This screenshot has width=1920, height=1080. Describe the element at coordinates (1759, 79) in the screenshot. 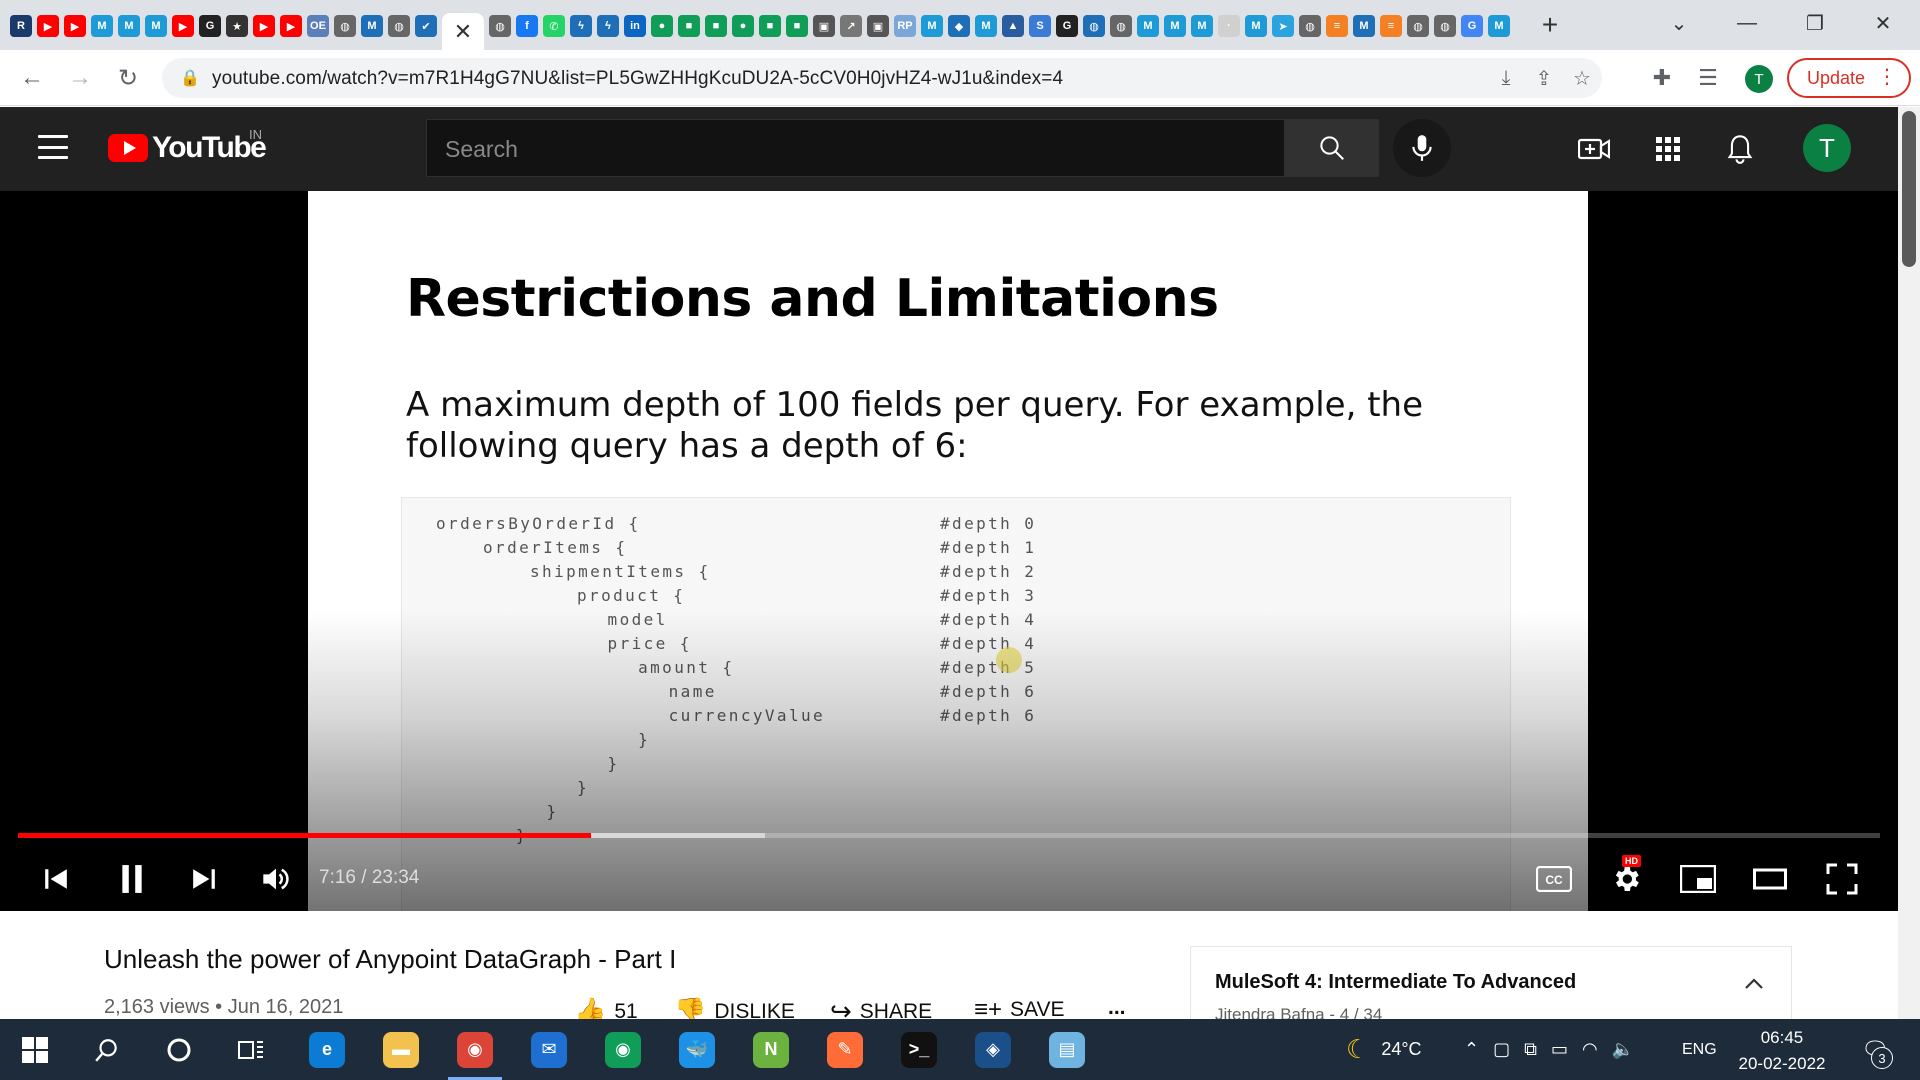

I see `browser-profile-avatar: T` at that location.